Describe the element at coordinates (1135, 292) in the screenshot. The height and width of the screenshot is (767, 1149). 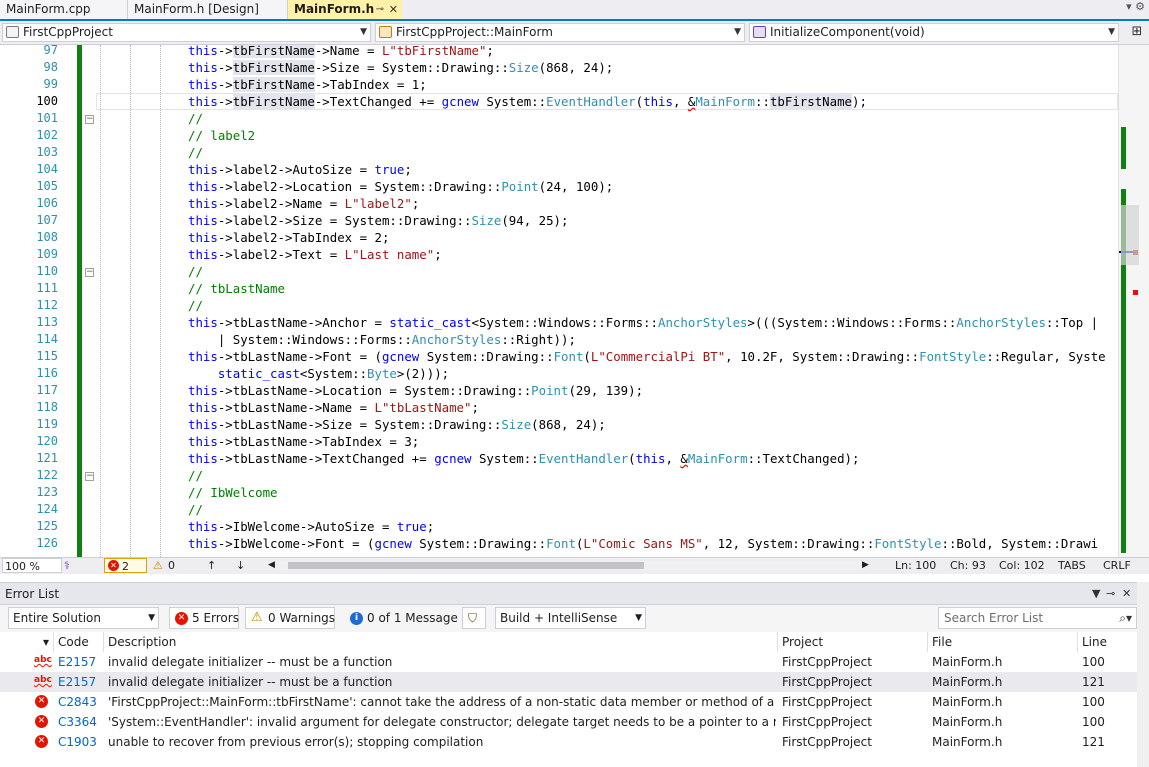
I see `overview-error-mark` at that location.